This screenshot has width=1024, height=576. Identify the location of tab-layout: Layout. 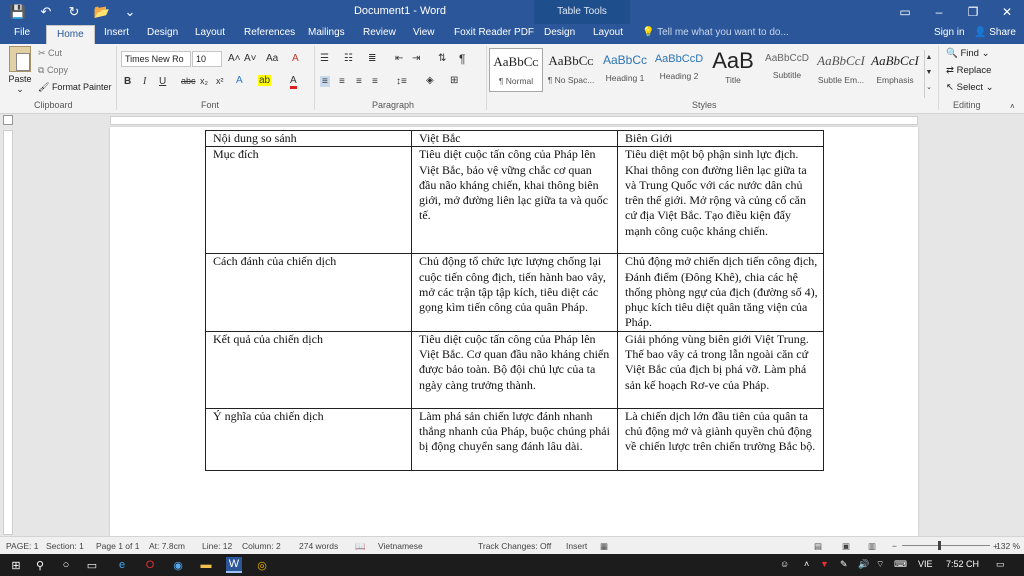
(210, 32).